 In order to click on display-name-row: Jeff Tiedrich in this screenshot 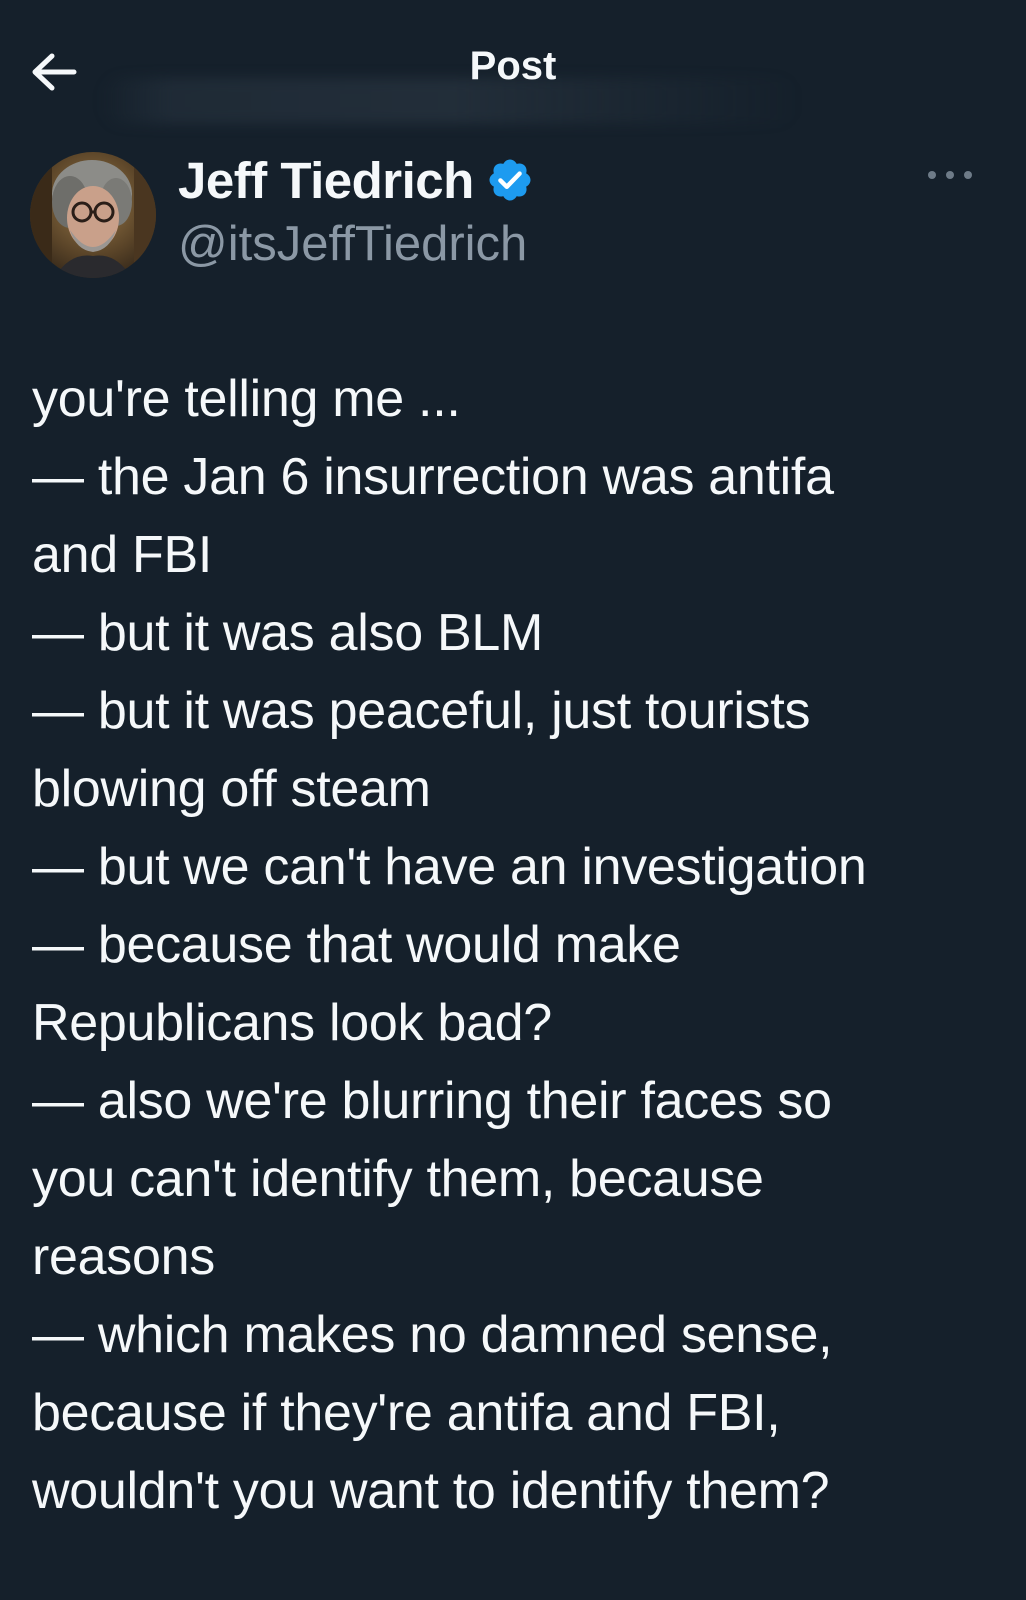, I will do `click(356, 180)`.